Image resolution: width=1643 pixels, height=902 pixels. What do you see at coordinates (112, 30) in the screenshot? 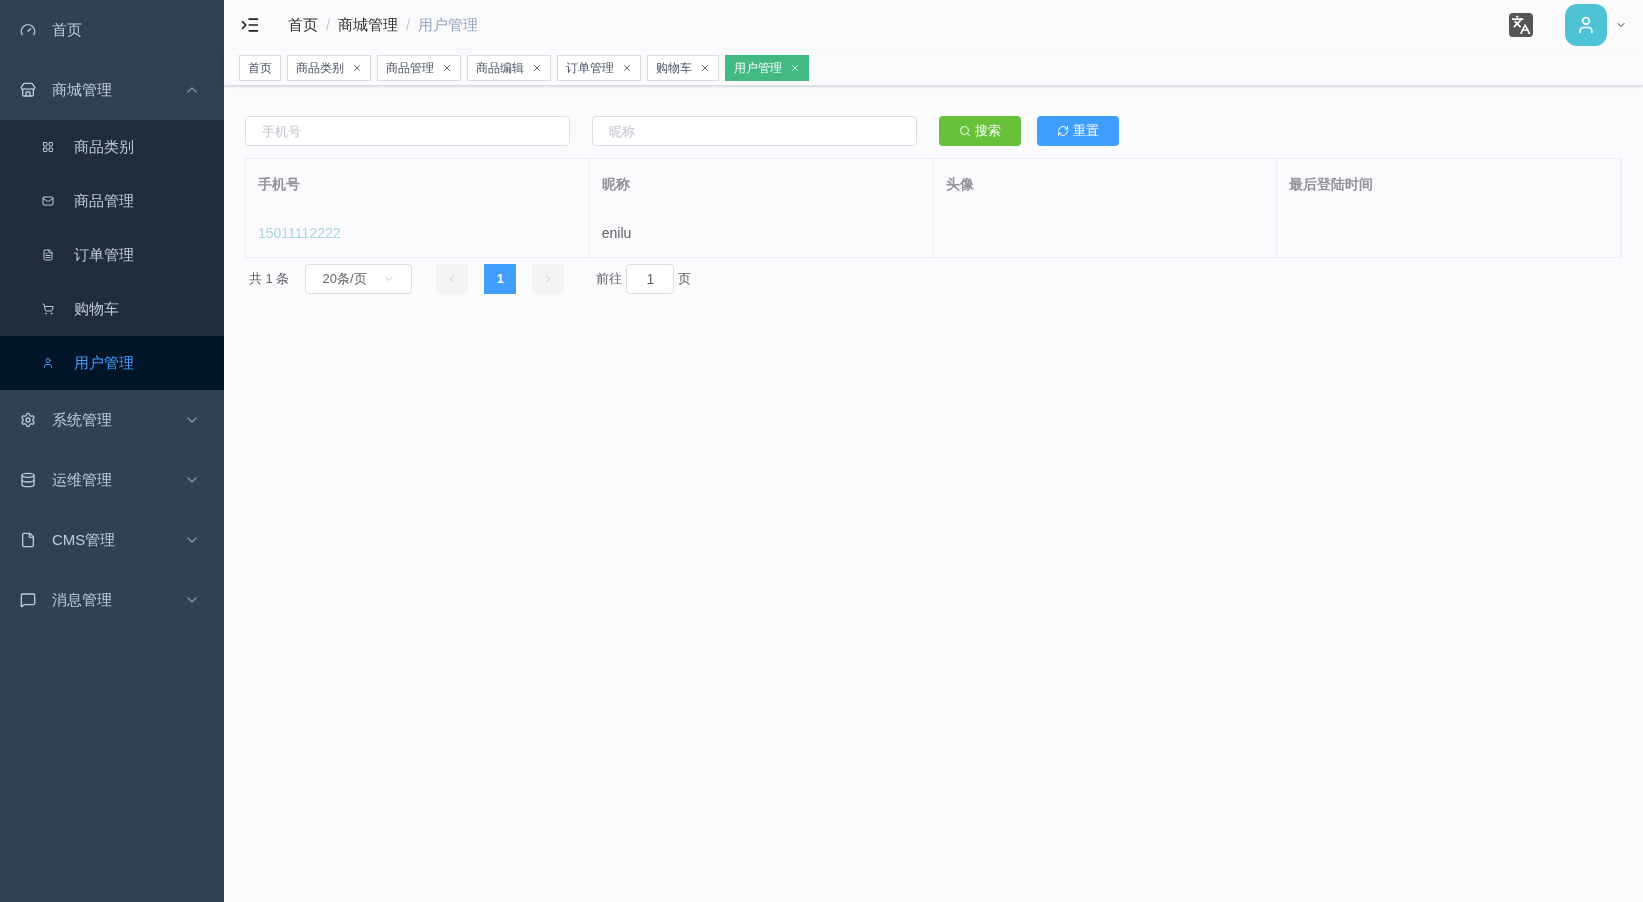
I see `menu-item: 首页` at bounding box center [112, 30].